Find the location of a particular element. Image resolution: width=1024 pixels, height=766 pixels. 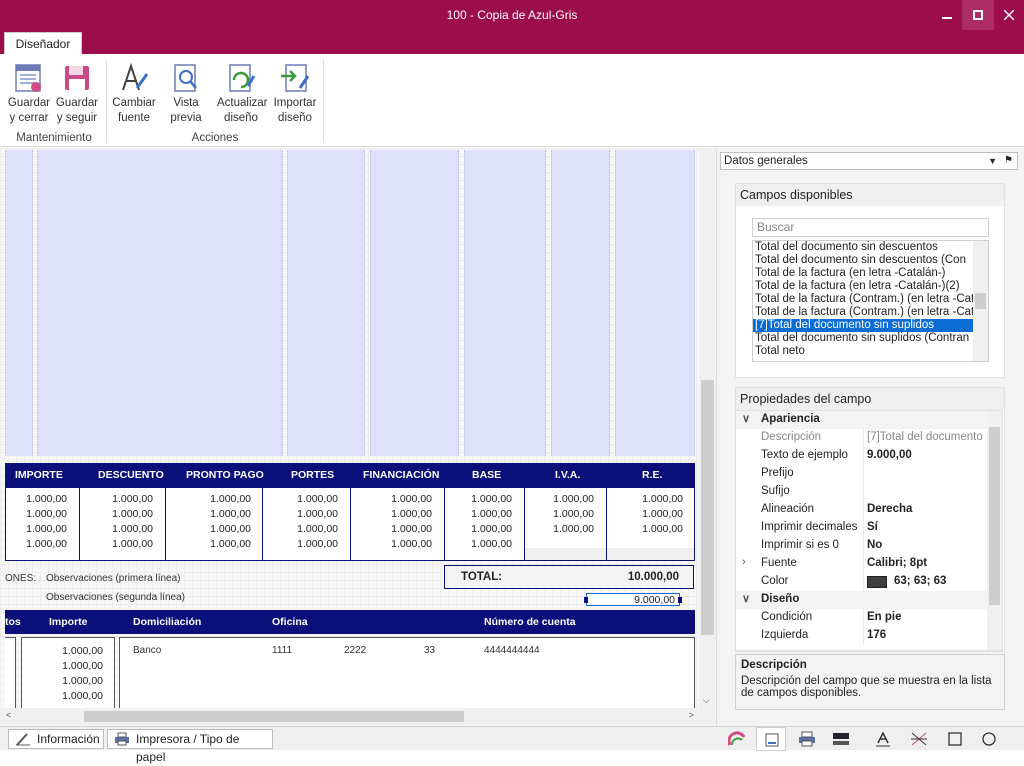

property-value: Sí is located at coordinates (872, 527).